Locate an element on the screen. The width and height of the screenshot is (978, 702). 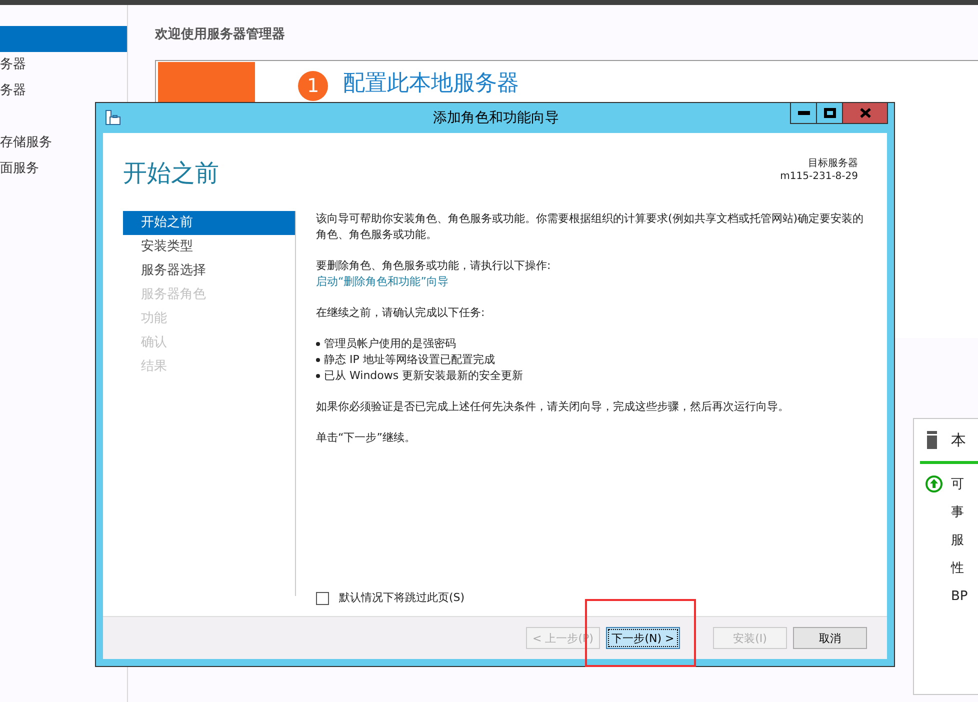
paragraph: 单击“下一步”继续。 is located at coordinates (366, 438).